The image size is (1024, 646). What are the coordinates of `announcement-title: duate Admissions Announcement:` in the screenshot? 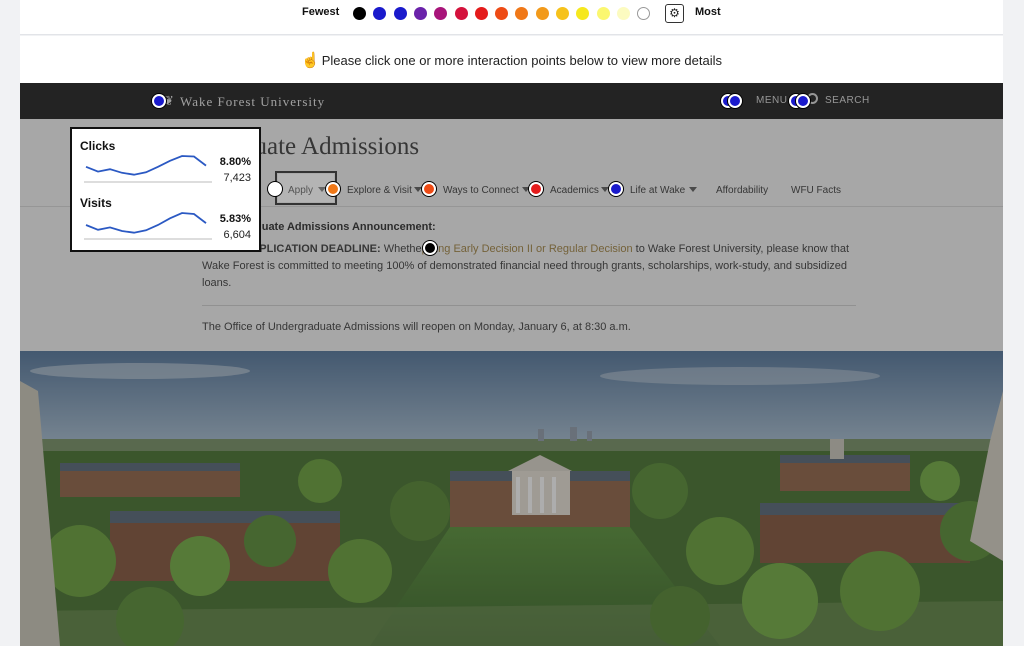 It's located at (345, 227).